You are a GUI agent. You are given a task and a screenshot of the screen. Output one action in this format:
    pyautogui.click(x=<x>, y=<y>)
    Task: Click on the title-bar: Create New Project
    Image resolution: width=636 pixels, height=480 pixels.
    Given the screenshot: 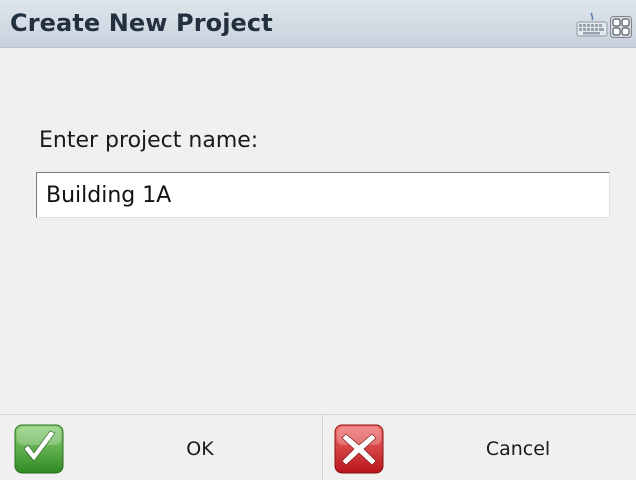 What is the action you would take?
    pyautogui.click(x=318, y=24)
    